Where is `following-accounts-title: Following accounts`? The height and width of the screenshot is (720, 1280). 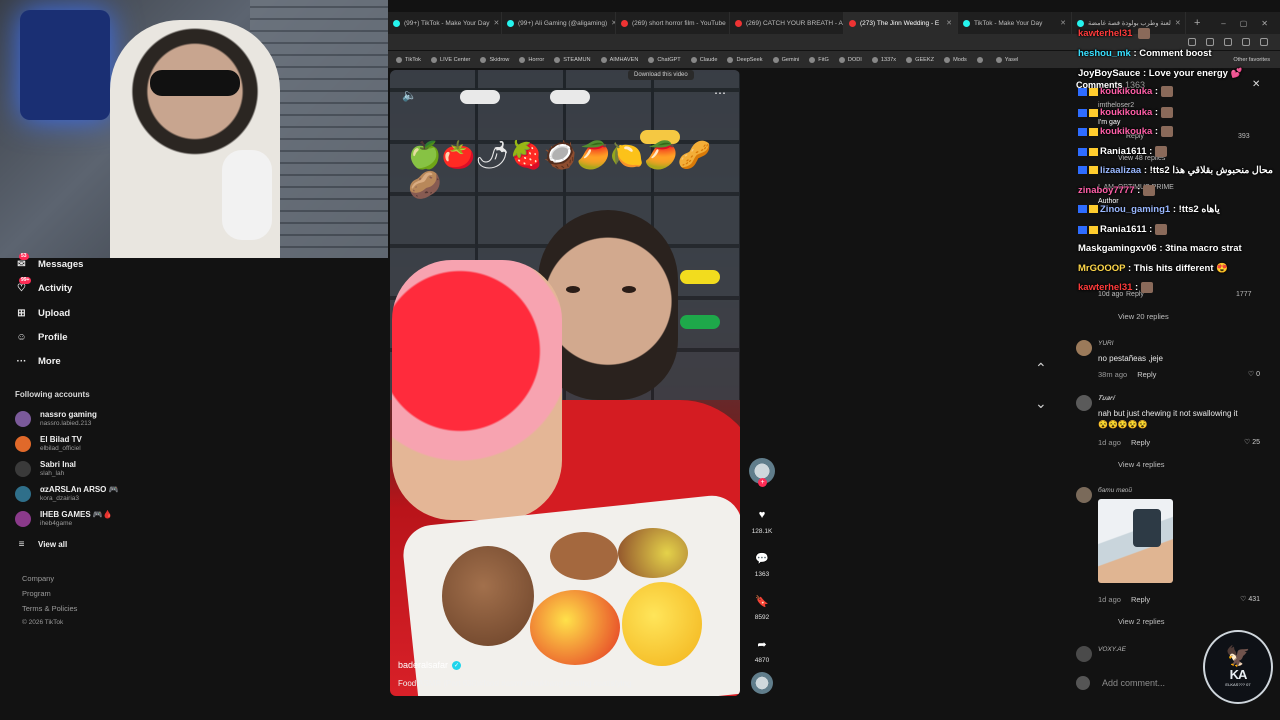 following-accounts-title: Following accounts is located at coordinates (52, 394).